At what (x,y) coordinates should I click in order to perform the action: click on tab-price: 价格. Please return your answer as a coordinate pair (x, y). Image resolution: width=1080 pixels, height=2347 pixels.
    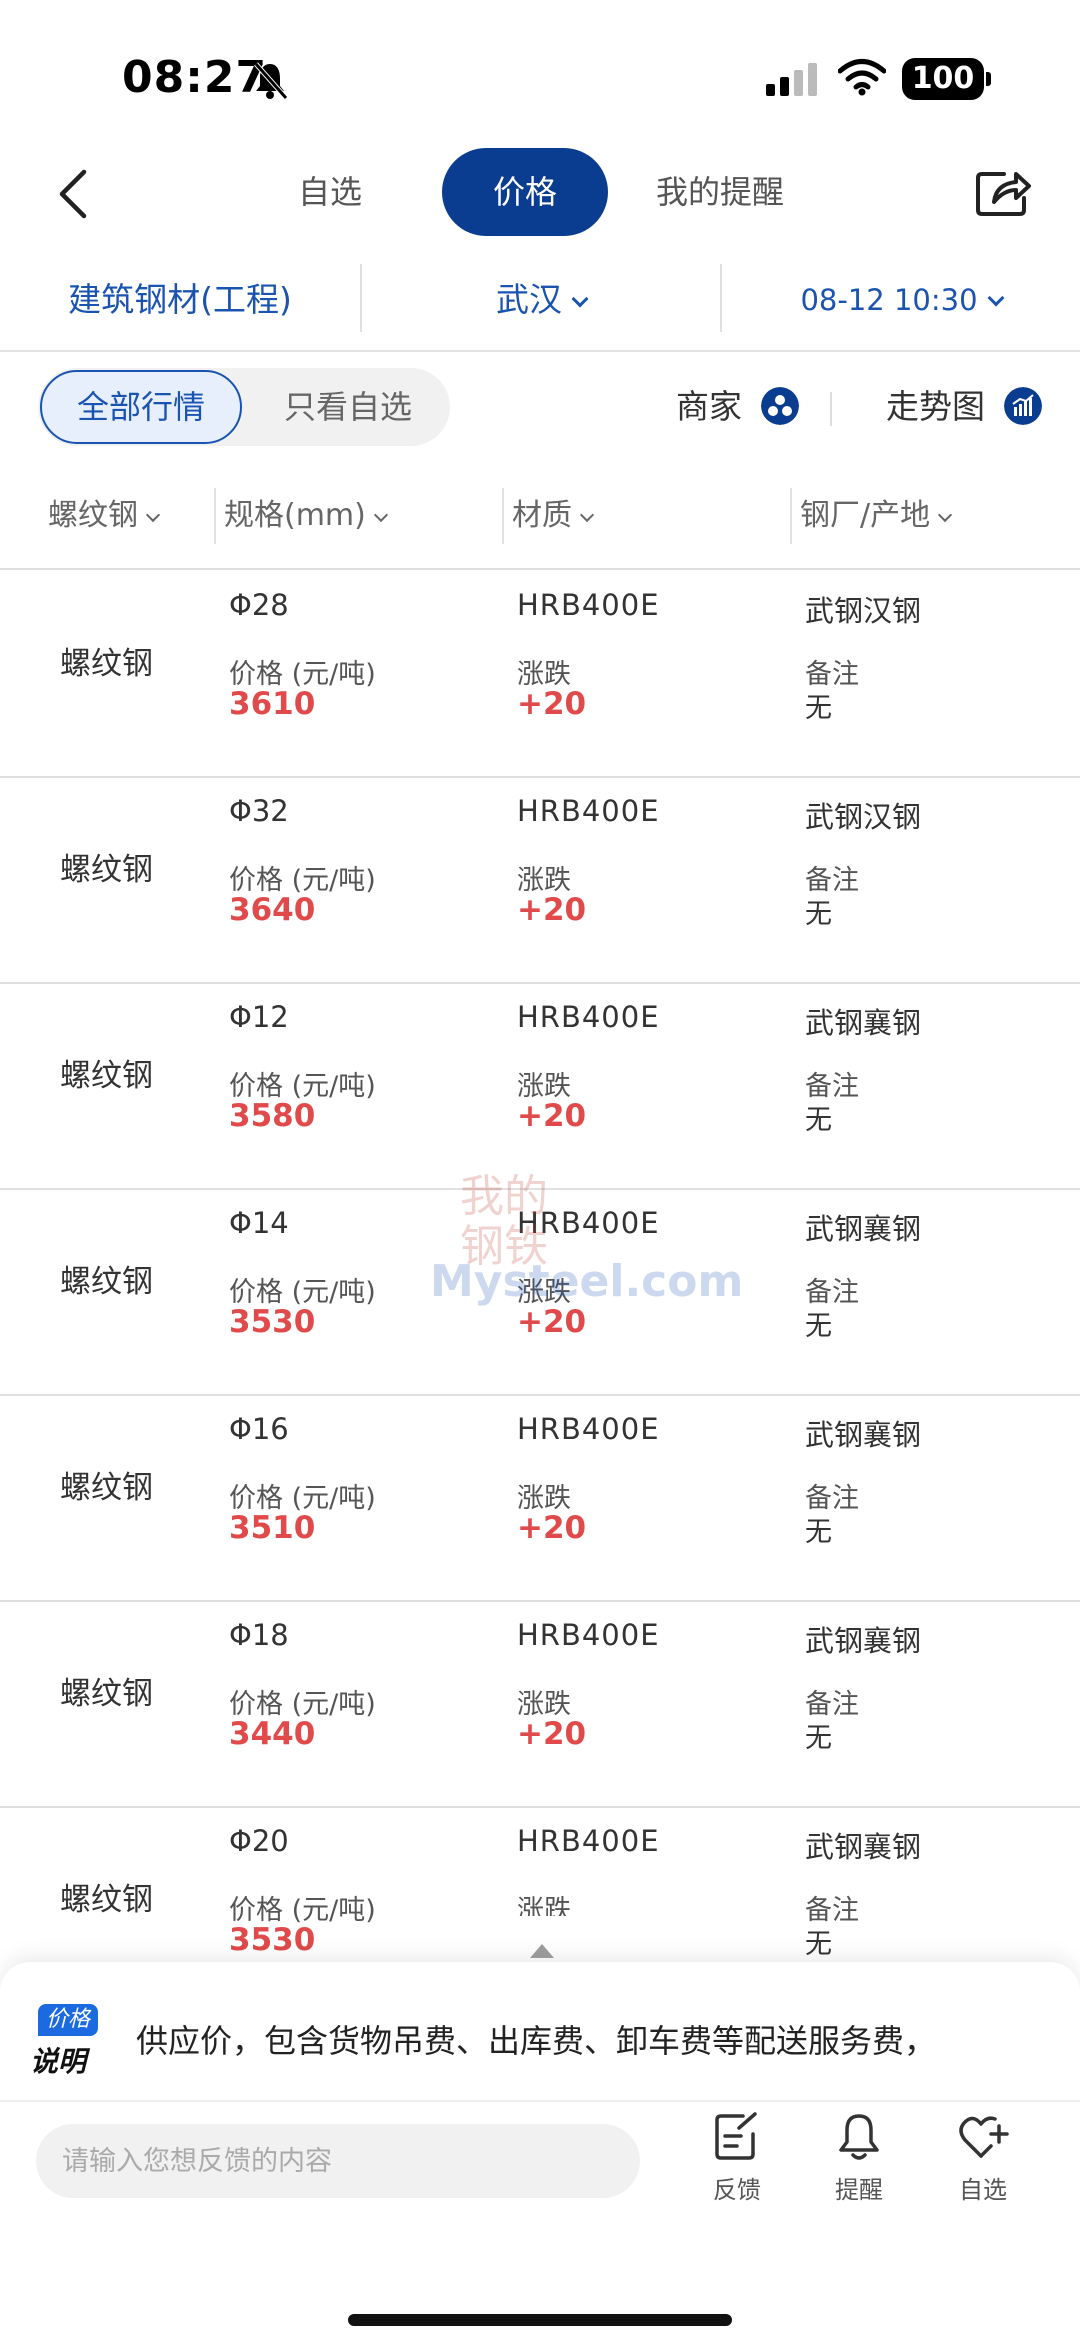
    Looking at the image, I should click on (525, 192).